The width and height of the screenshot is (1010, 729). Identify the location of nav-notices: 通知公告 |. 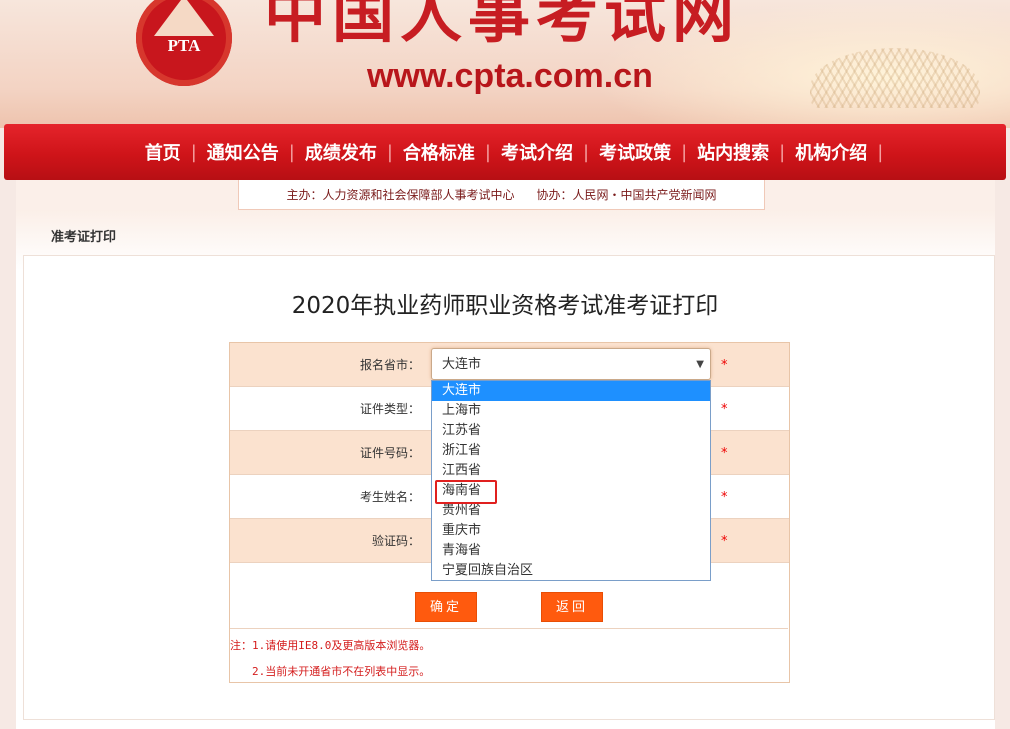
(246, 152).